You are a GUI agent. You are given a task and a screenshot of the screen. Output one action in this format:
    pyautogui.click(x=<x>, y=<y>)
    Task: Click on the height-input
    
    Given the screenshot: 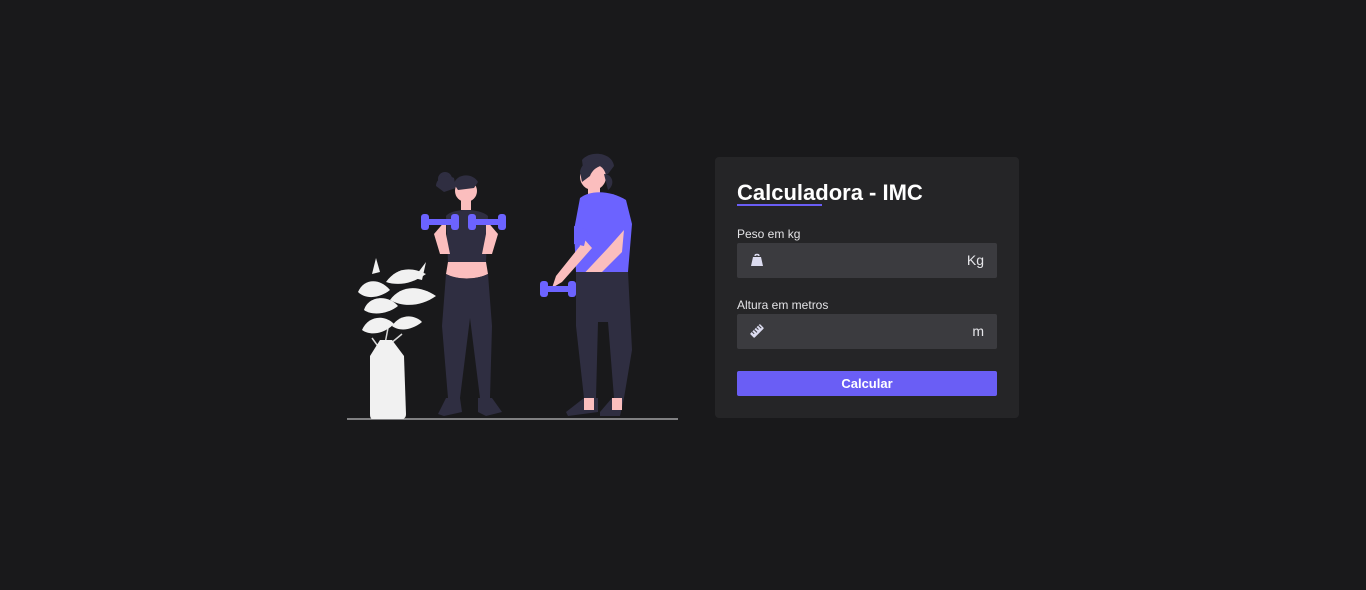 What is the action you would take?
    pyautogui.click(x=865, y=331)
    